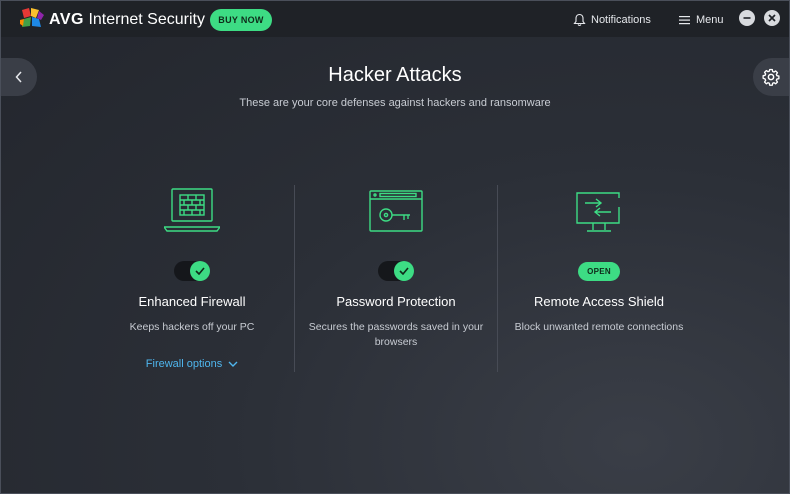 The height and width of the screenshot is (494, 790). What do you see at coordinates (396, 301) in the screenshot?
I see `feature-name: Password Protection` at bounding box center [396, 301].